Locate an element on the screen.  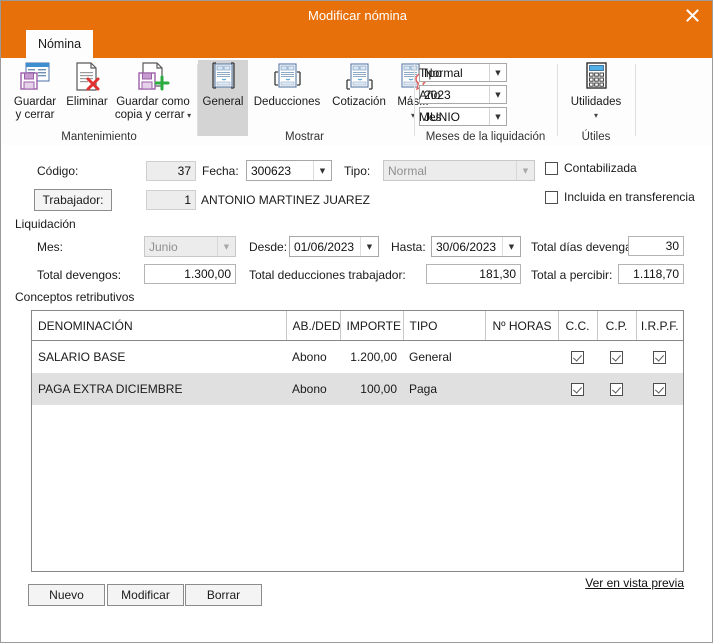
incluida-transferencia-checkbox-row: Incluida en transferencia is located at coordinates (620, 197).